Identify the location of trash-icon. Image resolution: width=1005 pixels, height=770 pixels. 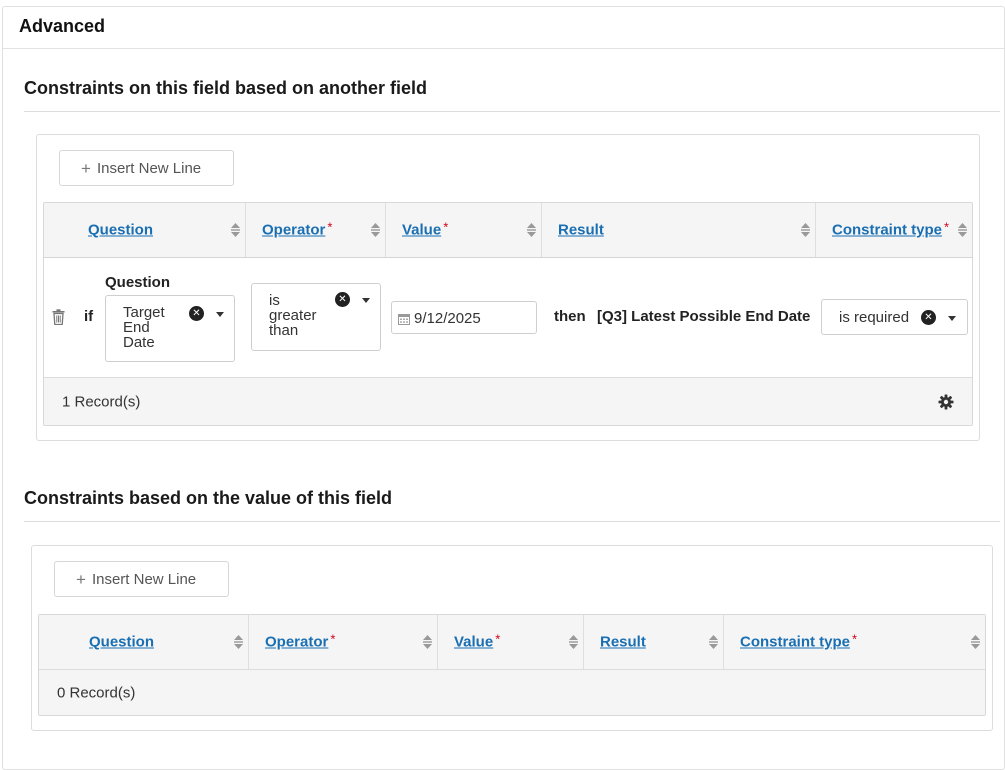
(58, 317).